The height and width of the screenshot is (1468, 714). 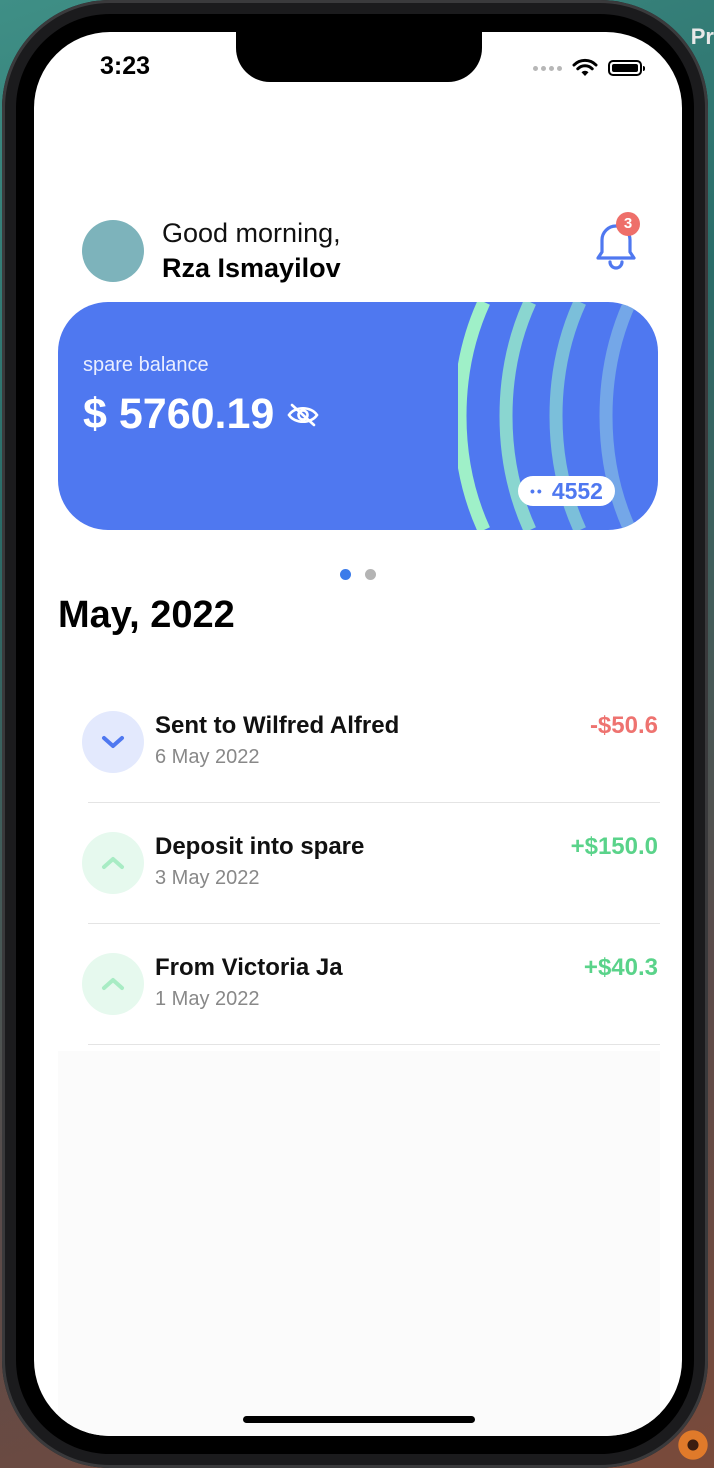 I want to click on balance-card: spare balance $ 5760.19 •• 4552, so click(x=358, y=416).